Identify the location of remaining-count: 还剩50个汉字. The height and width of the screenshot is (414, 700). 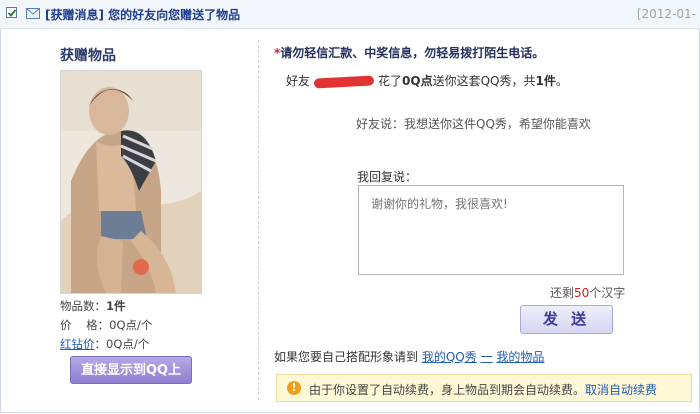
(588, 293).